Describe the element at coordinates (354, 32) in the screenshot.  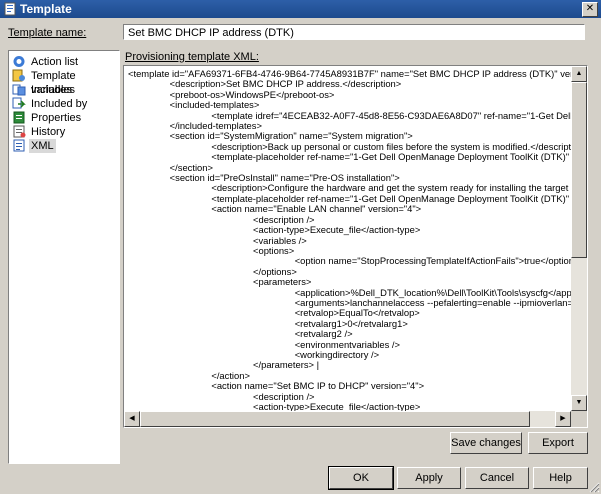
I see `template-name-field: Set BMC DHCP IP address (DTK)` at that location.